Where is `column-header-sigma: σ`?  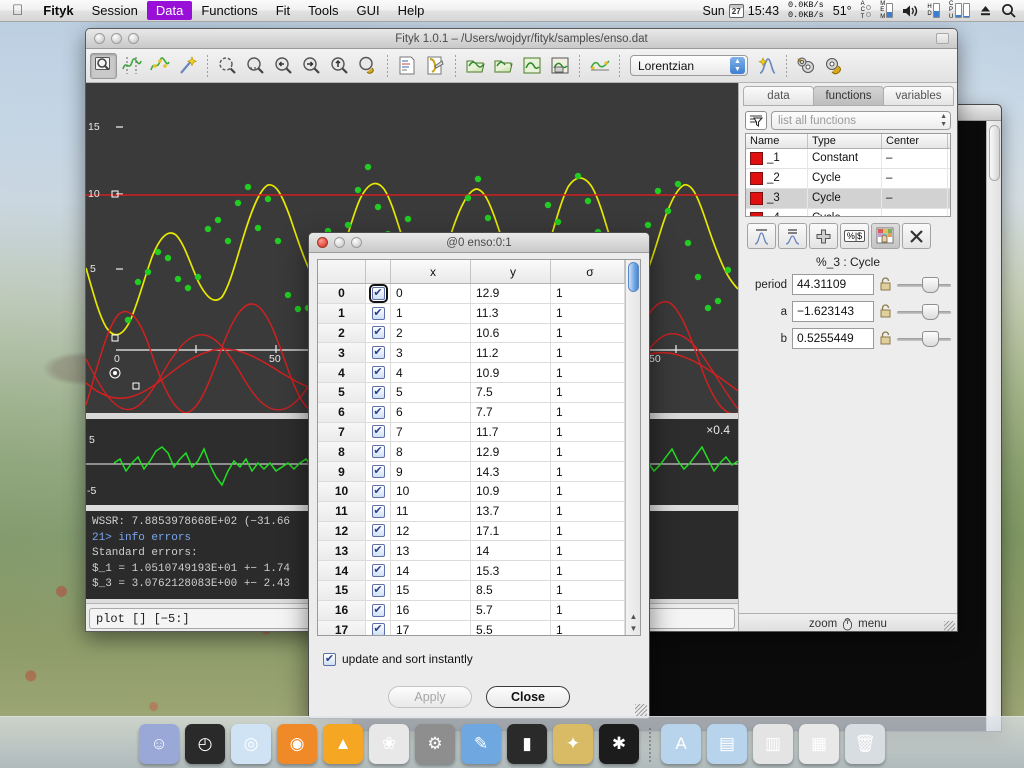
column-header-sigma: σ is located at coordinates (588, 271).